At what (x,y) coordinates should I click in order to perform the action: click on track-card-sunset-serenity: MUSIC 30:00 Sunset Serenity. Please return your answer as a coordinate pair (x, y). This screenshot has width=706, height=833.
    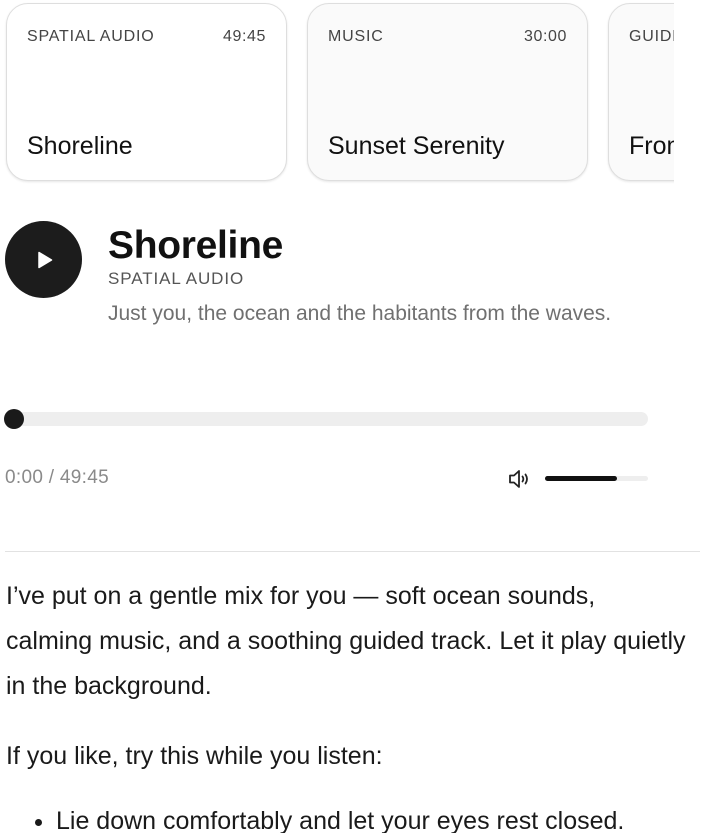
    Looking at the image, I should click on (447, 92).